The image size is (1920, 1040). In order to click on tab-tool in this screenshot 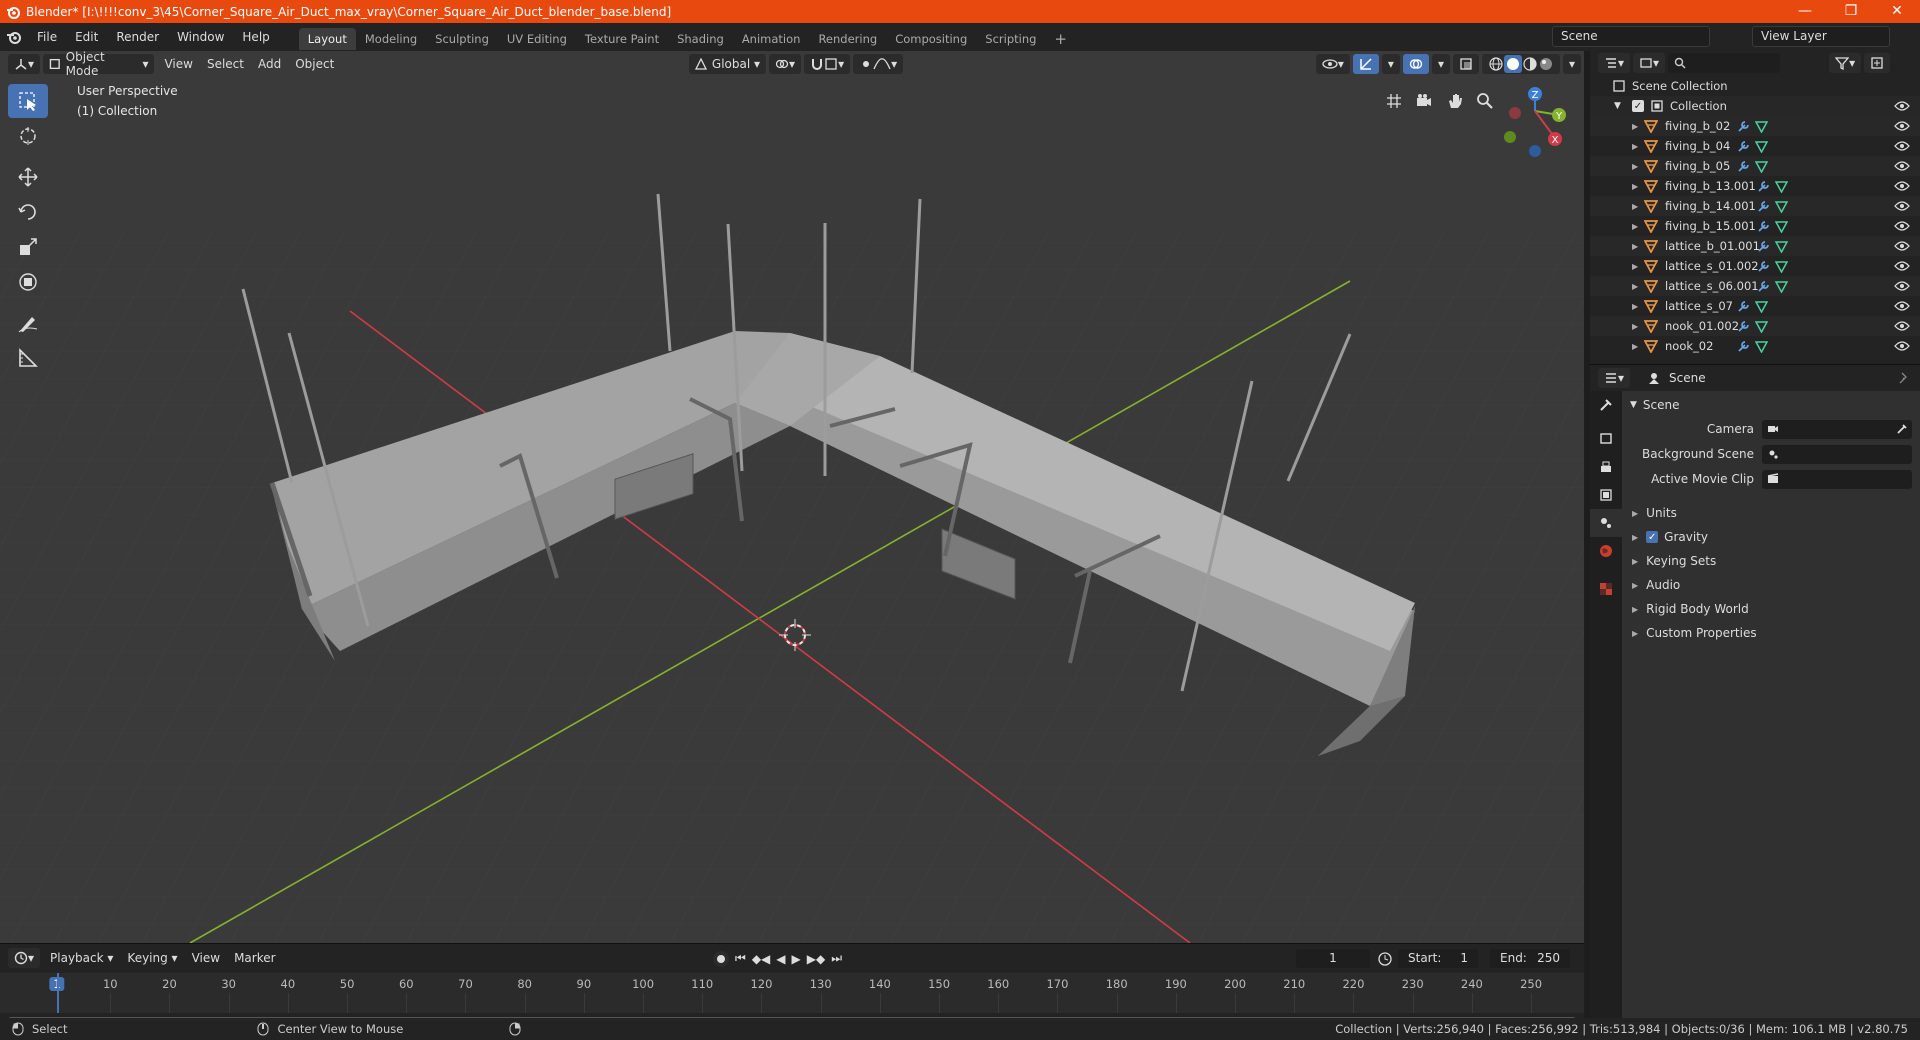, I will do `click(1606, 405)`.